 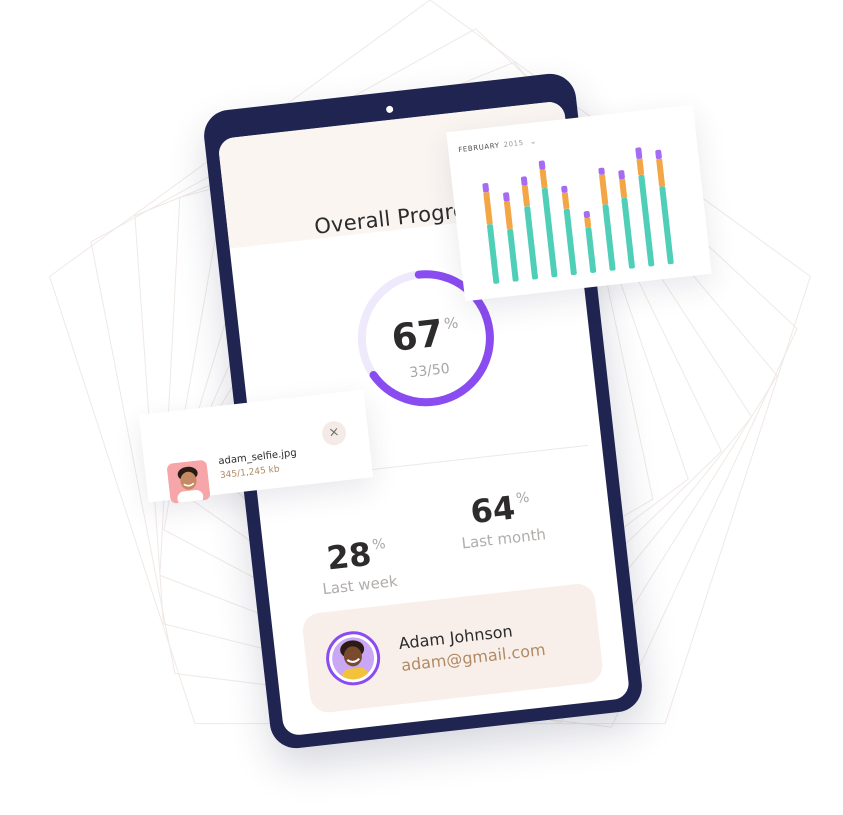 I want to click on stat-month-number: 64, so click(x=493, y=510).